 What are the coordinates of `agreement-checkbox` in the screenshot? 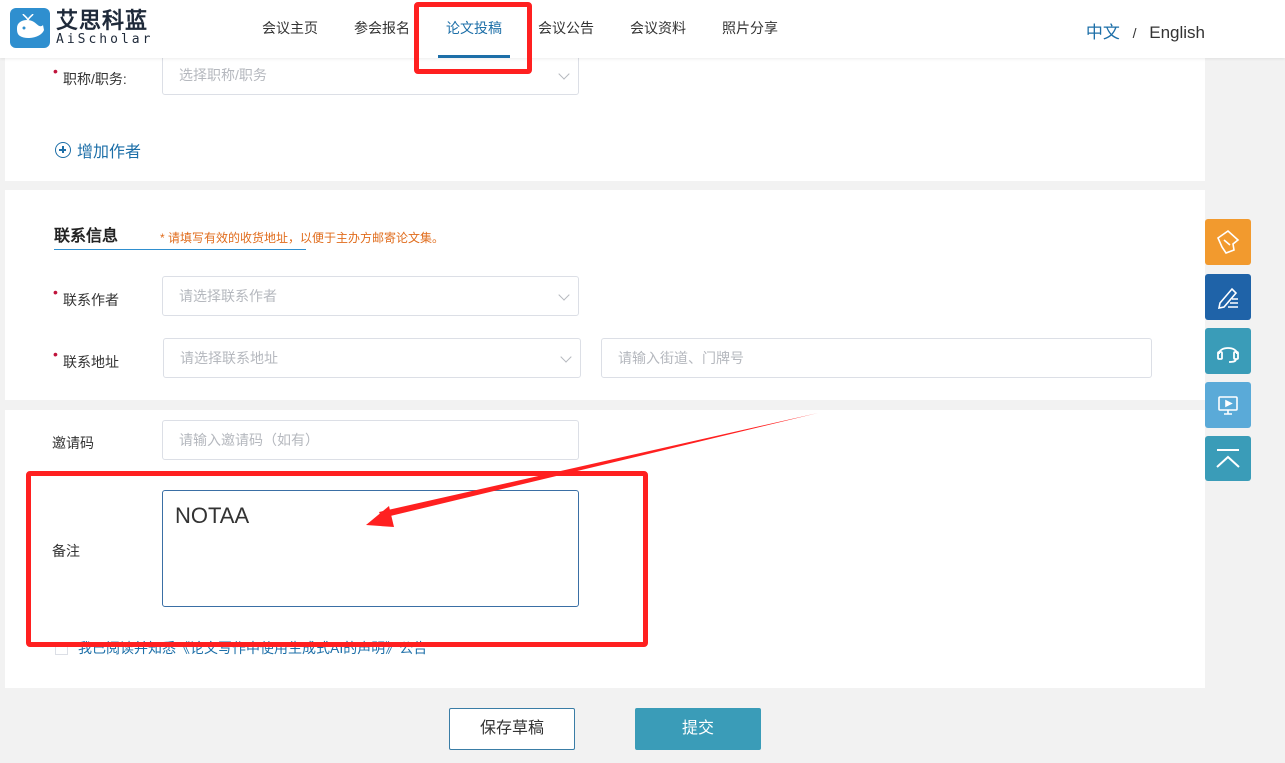 It's located at (61, 648).